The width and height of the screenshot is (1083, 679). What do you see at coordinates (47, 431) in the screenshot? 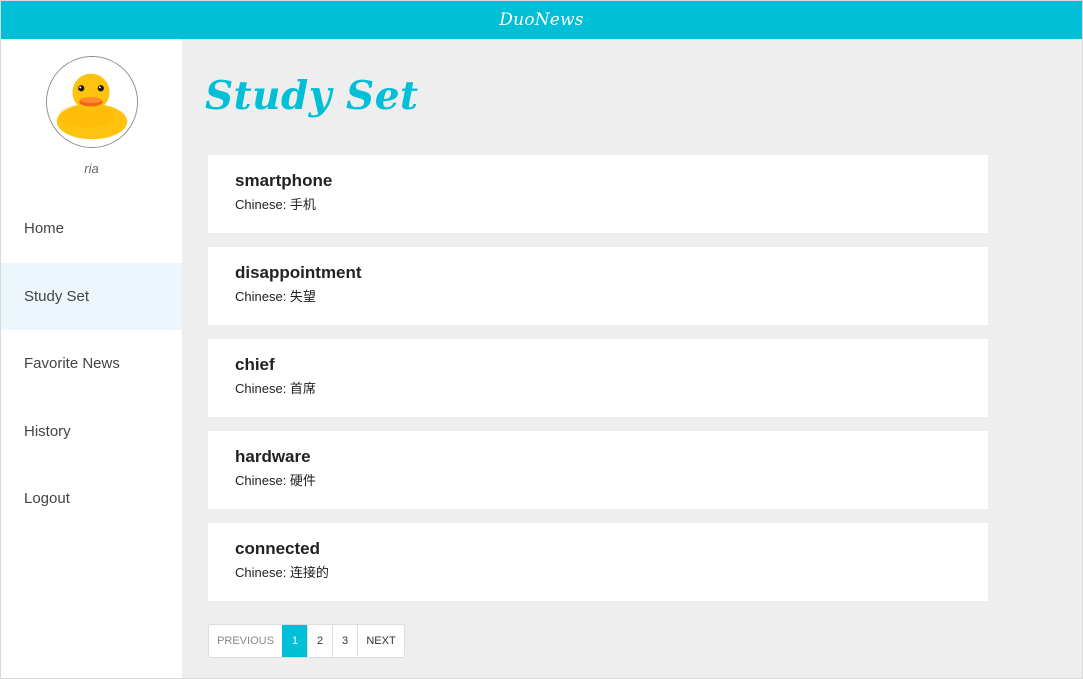
I see `sidebar-item-label: History` at bounding box center [47, 431].